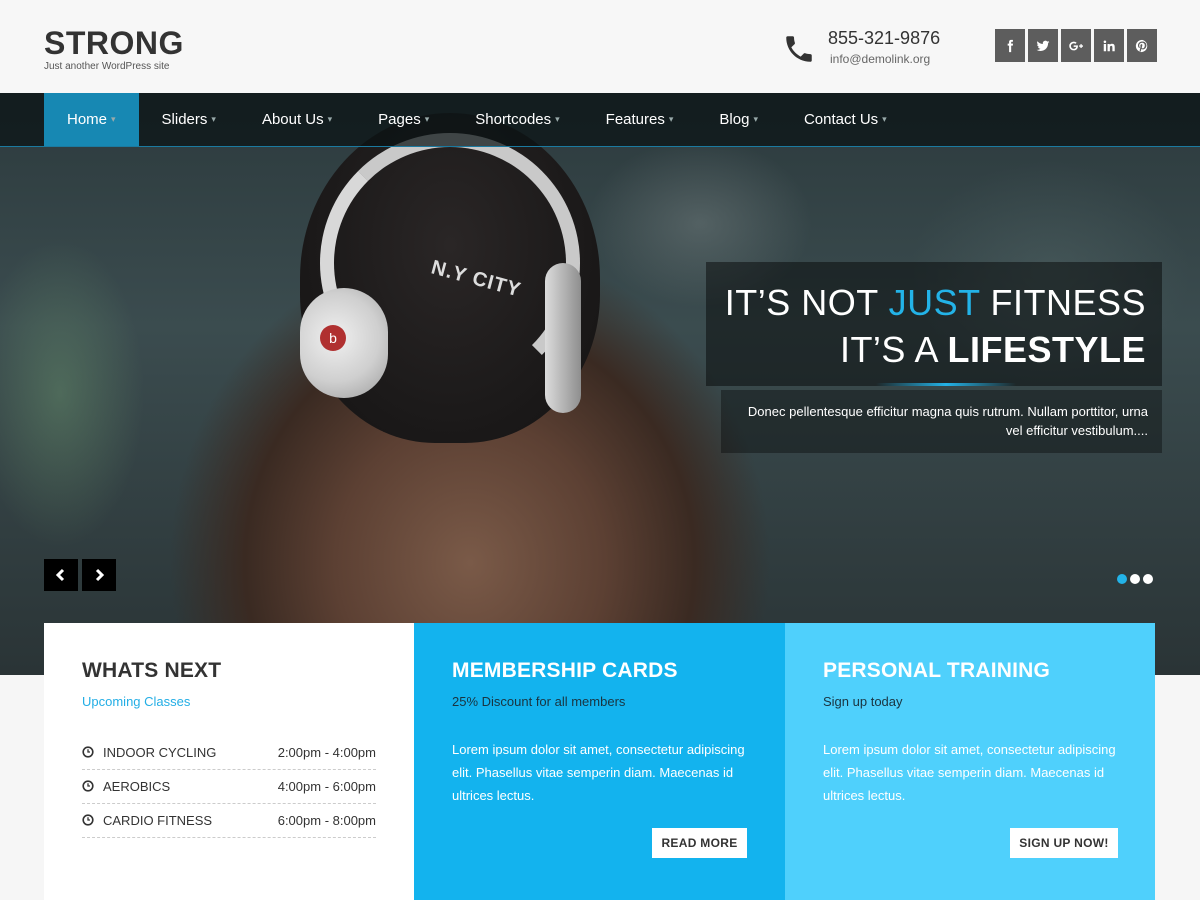 The height and width of the screenshot is (900, 1200). Describe the element at coordinates (563, 338) in the screenshot. I see `headphones-right-cup` at that location.